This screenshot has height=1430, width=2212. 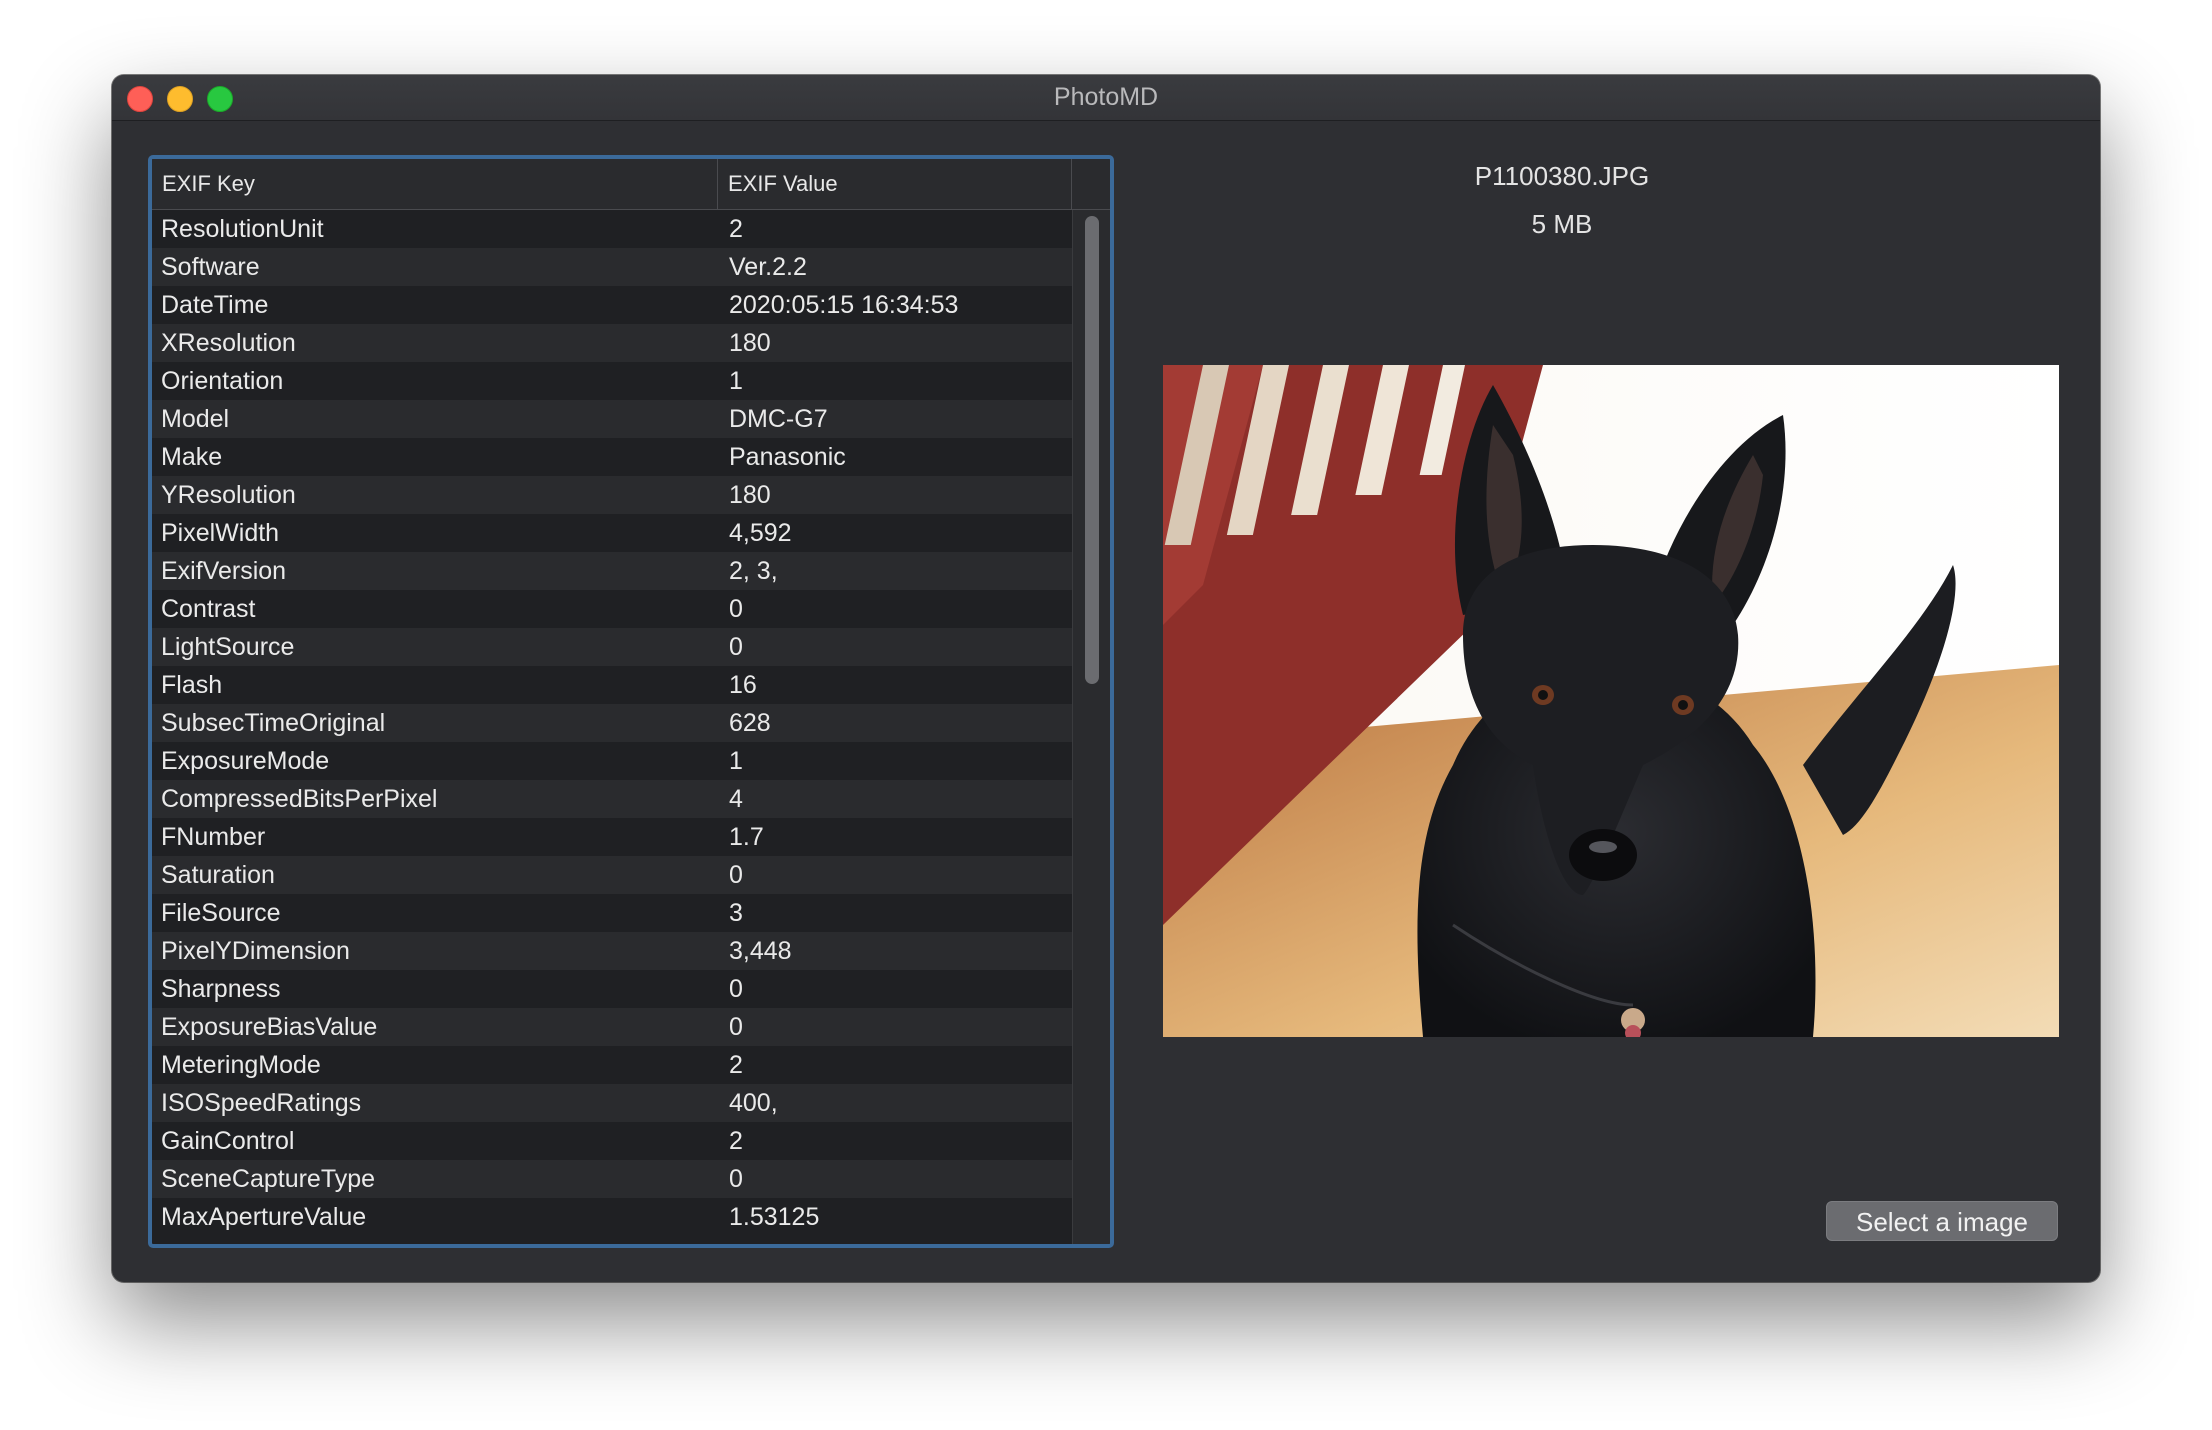 What do you see at coordinates (612, 305) in the screenshot?
I see `table-row: DateTime 2020:05:15 16:34:53` at bounding box center [612, 305].